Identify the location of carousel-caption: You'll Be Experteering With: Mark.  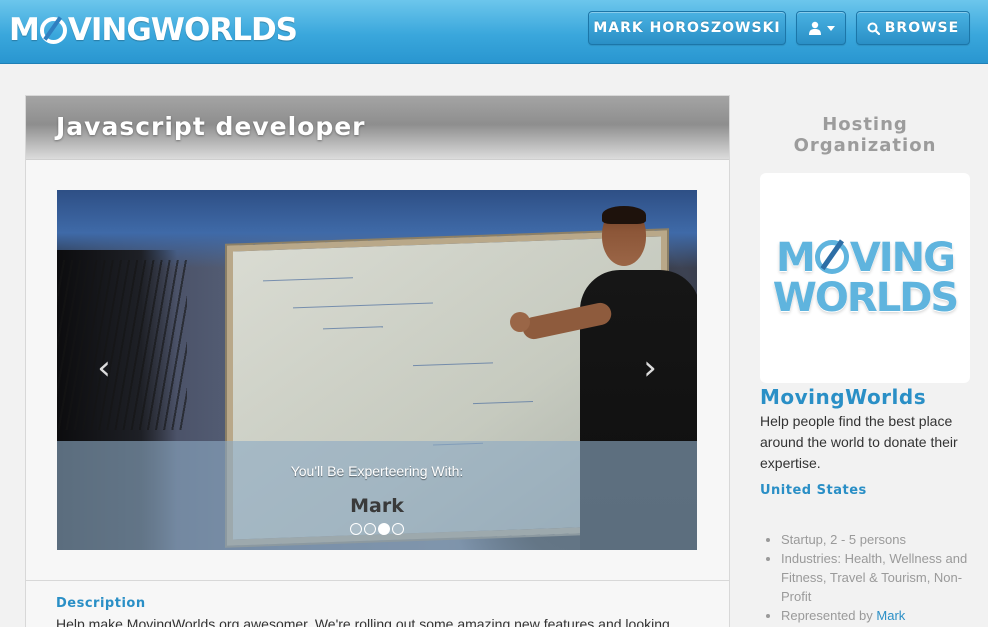
(377, 495).